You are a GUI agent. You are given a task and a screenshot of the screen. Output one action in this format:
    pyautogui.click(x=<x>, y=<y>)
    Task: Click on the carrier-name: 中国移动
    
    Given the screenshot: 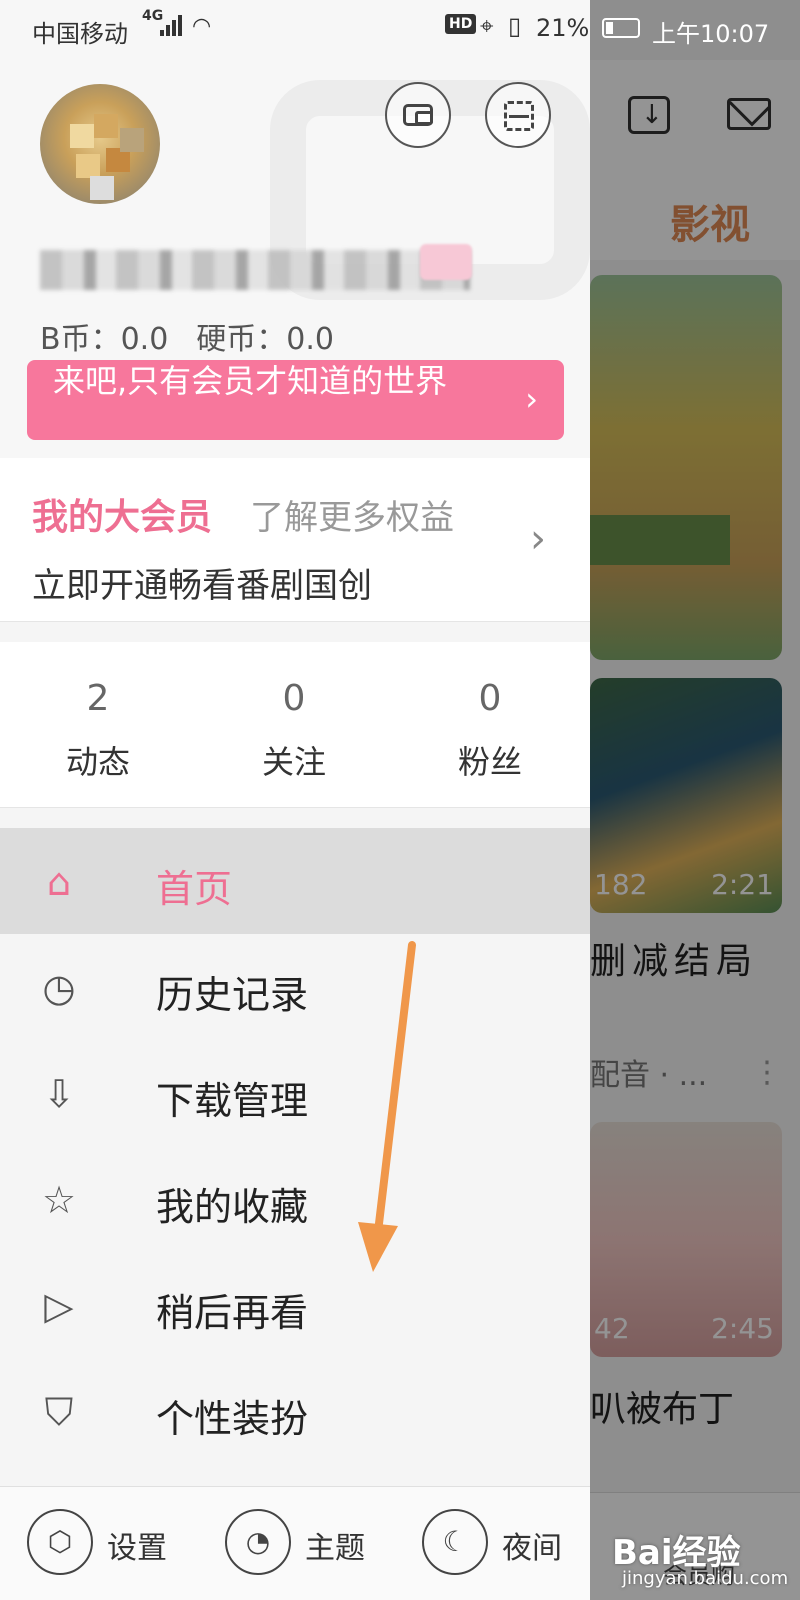 What is the action you would take?
    pyautogui.click(x=80, y=34)
    